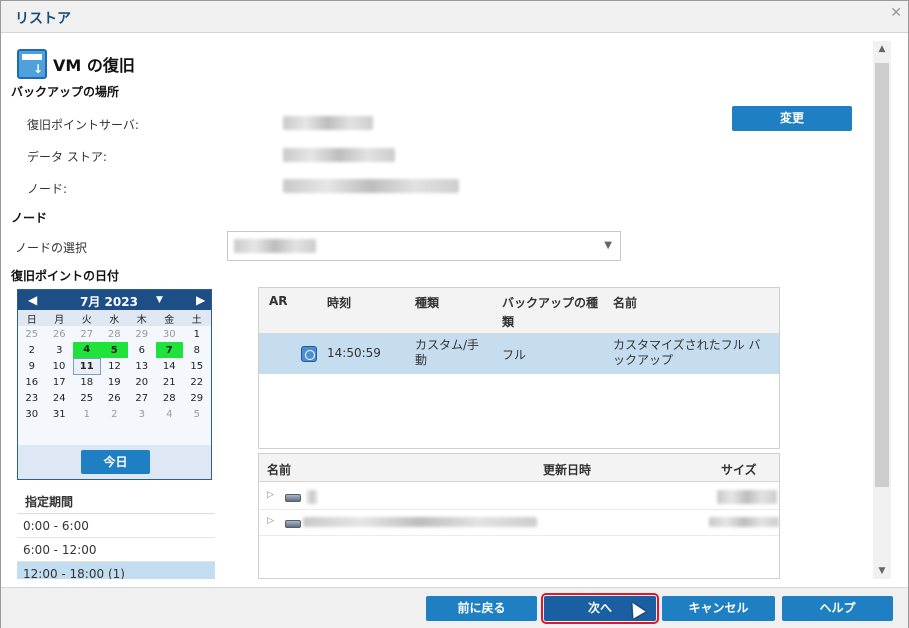 The width and height of the screenshot is (909, 628). I want to click on calendar-day: 16, so click(32, 382).